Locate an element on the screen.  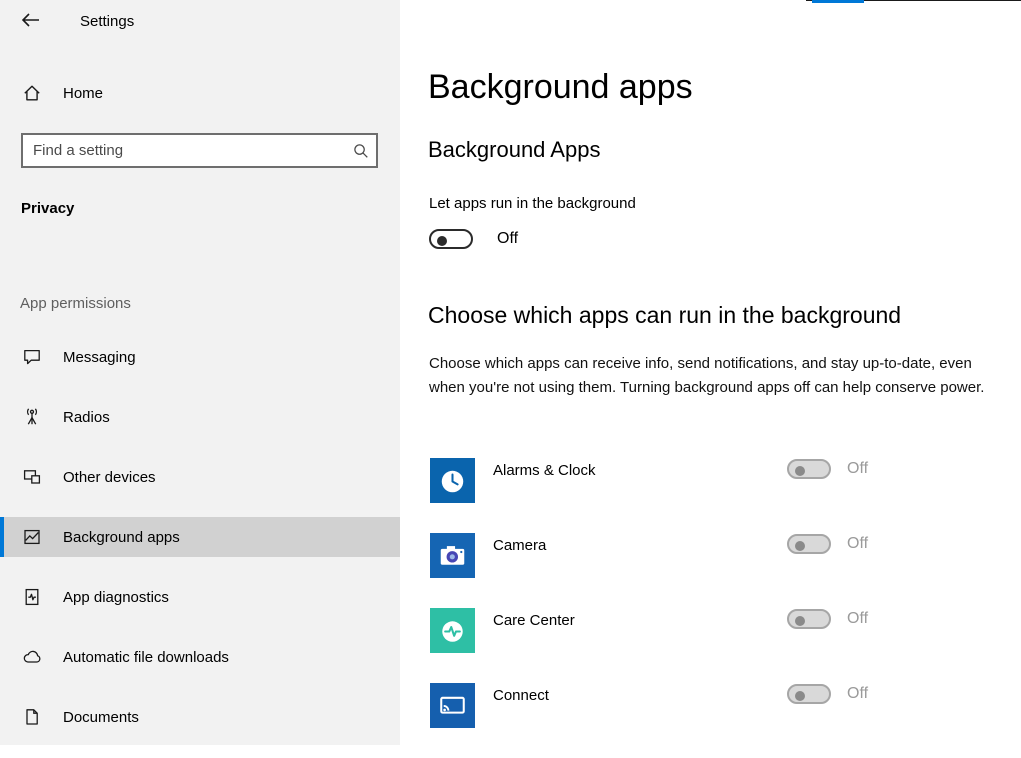
back-arrow-icon is located at coordinates (31, 22).